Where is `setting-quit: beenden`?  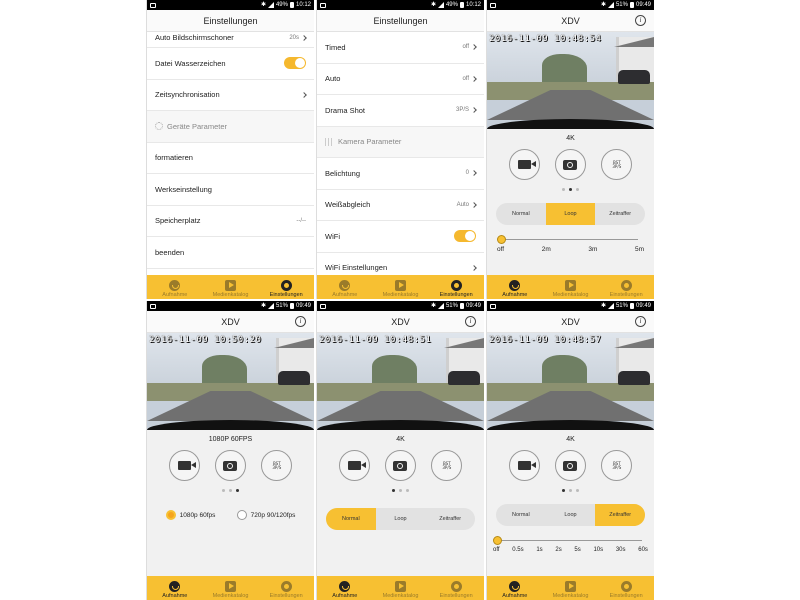
setting-quit: beenden is located at coordinates (230, 253).